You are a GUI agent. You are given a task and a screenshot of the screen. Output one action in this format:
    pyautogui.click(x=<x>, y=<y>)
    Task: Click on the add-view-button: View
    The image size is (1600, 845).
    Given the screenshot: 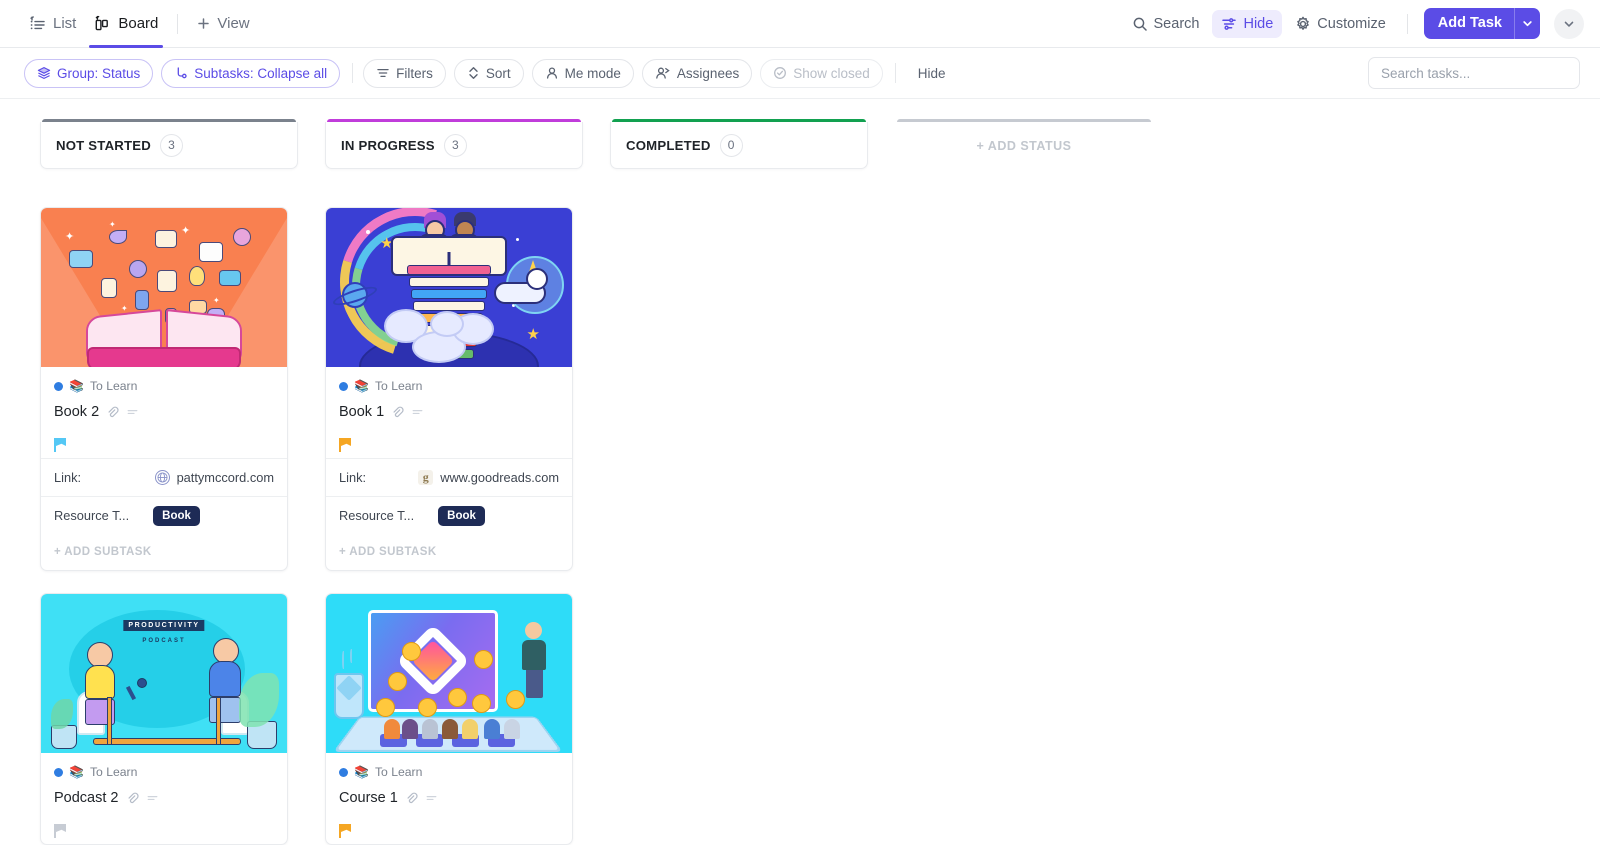 What is the action you would take?
    pyautogui.click(x=222, y=23)
    